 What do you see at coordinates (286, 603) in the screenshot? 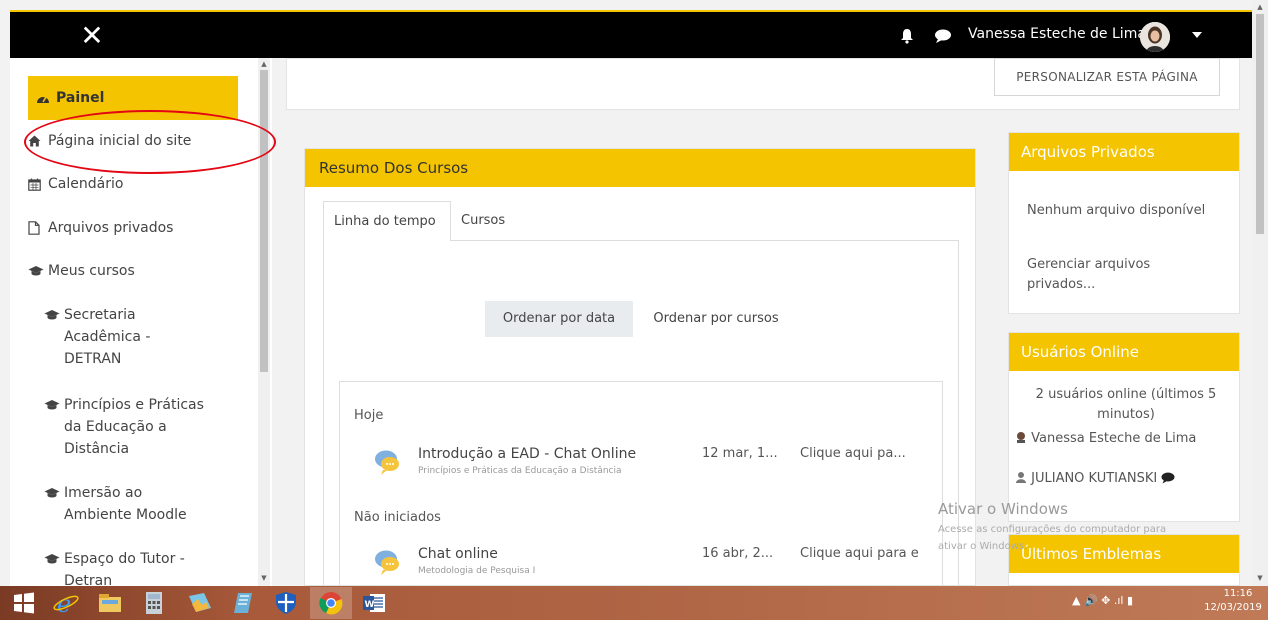
I see `security-shield-icon` at bounding box center [286, 603].